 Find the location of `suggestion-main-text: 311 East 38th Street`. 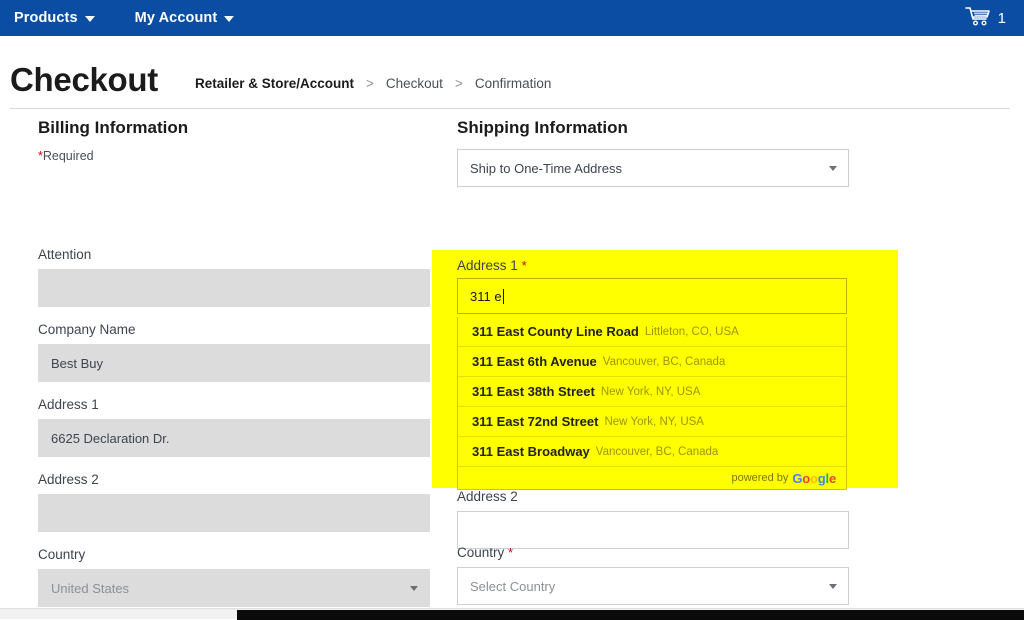

suggestion-main-text: 311 East 38th Street is located at coordinates (533, 391).